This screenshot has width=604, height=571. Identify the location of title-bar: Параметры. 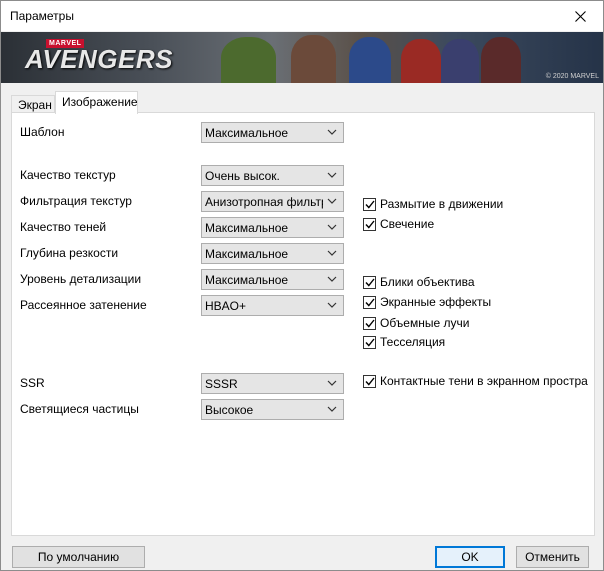
(302, 16).